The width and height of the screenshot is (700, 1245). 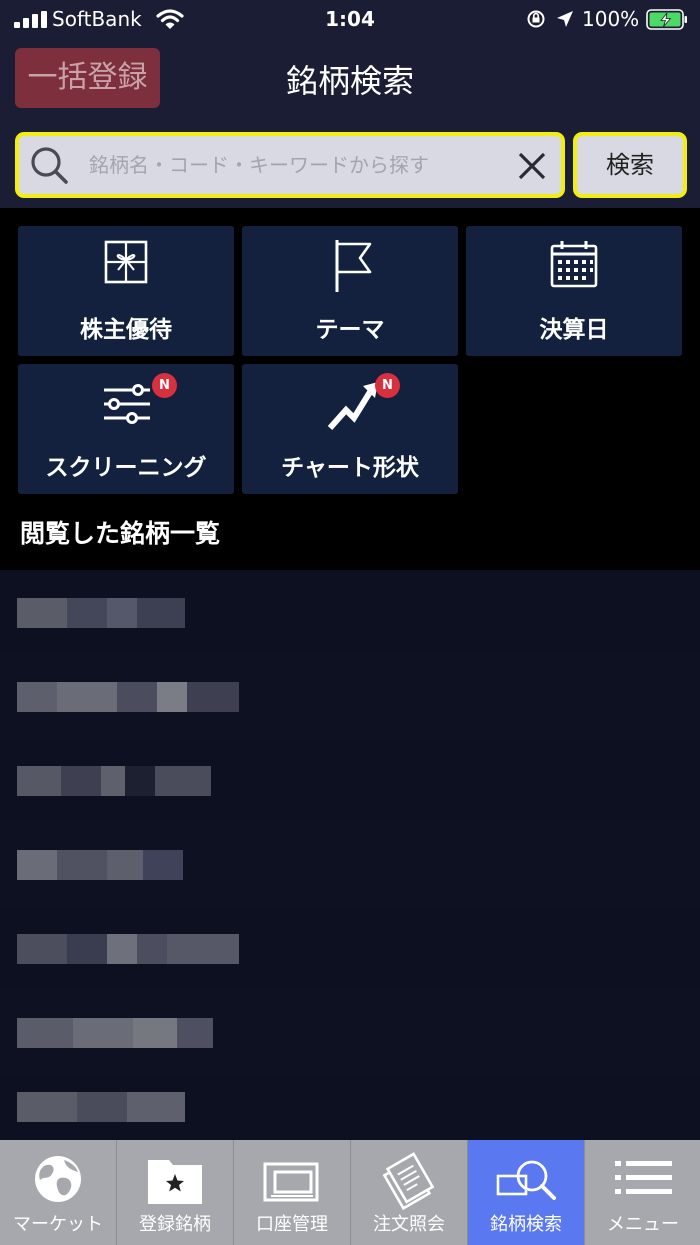 What do you see at coordinates (175, 1182) in the screenshot?
I see `star-folder-icon` at bounding box center [175, 1182].